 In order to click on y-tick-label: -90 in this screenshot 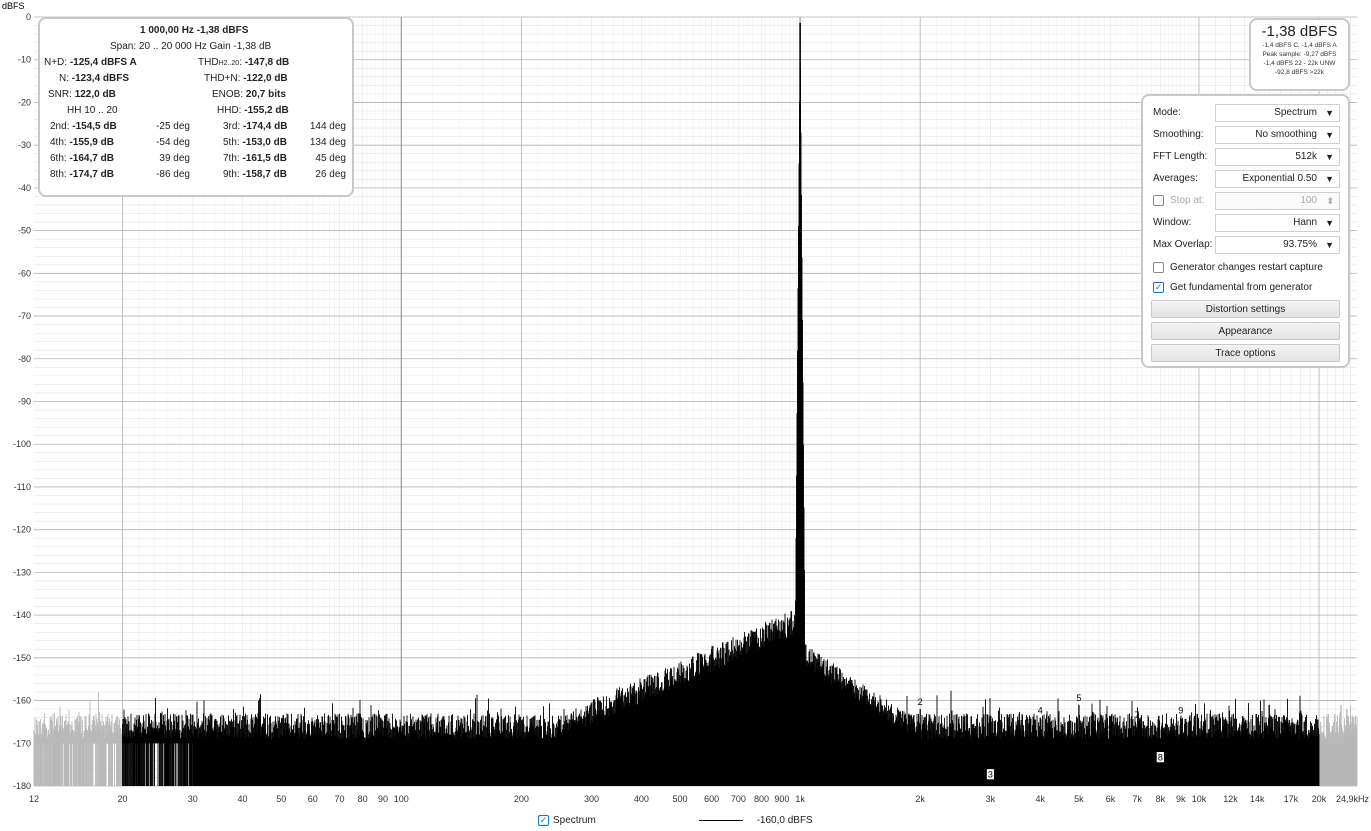, I will do `click(24, 402)`.